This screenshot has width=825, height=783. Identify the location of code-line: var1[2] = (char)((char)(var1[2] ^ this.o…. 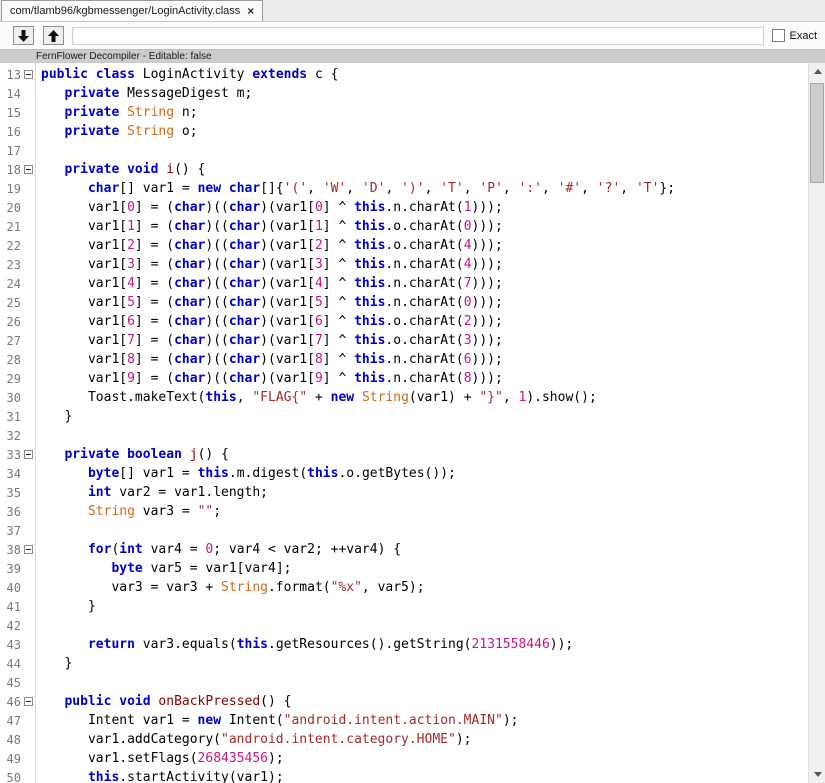
(424, 245).